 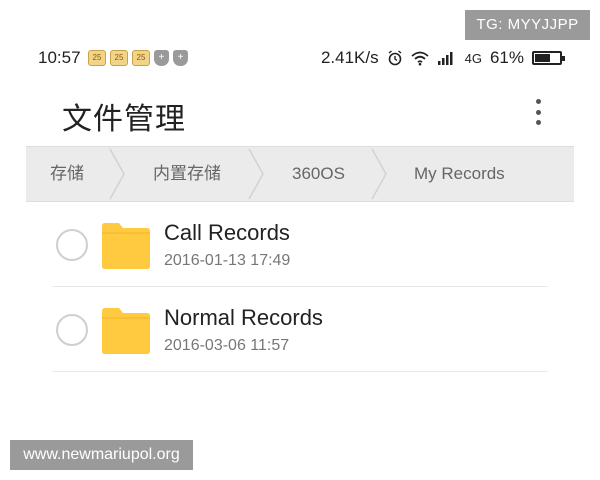 What do you see at coordinates (459, 174) in the screenshot?
I see `breadcrumb-item-my-records: My Records` at bounding box center [459, 174].